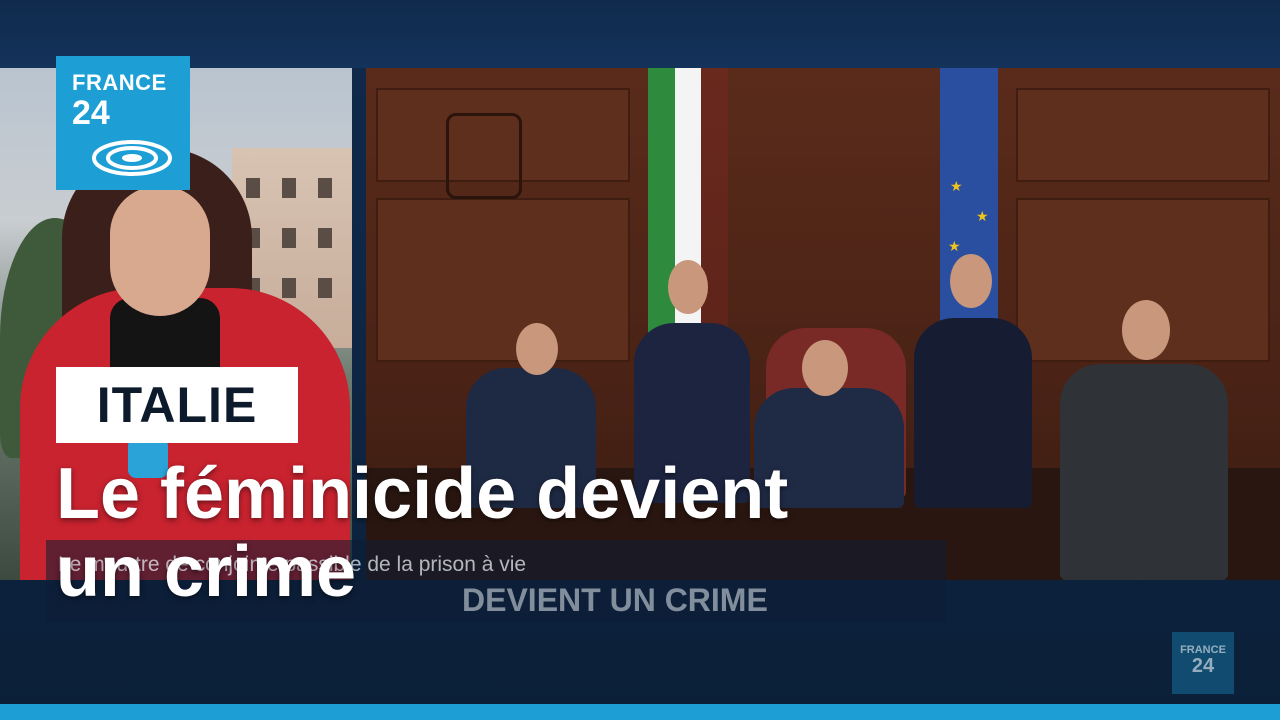  What do you see at coordinates (206, 572) in the screenshot?
I see `headline-line-2: un crime` at bounding box center [206, 572].